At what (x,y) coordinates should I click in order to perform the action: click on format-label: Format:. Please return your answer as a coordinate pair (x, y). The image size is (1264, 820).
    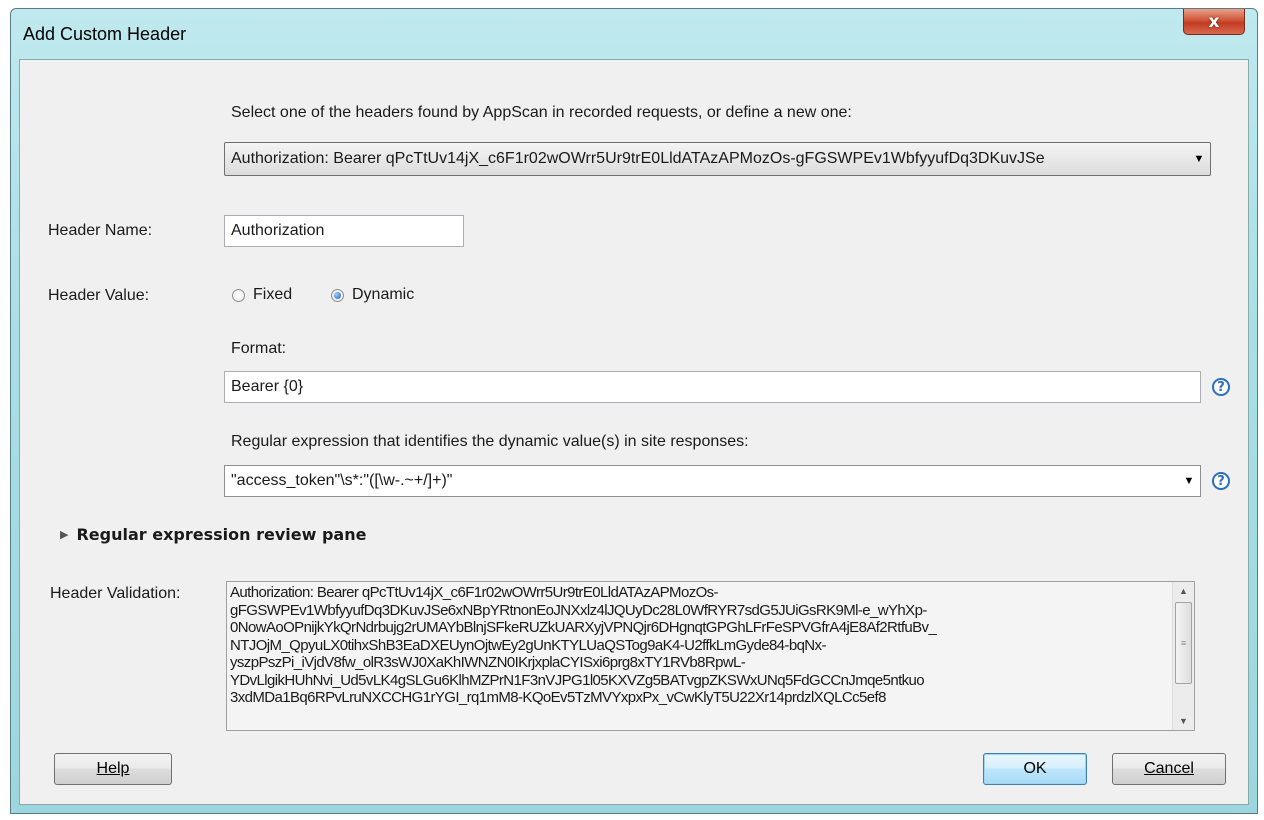
    Looking at the image, I should click on (259, 348).